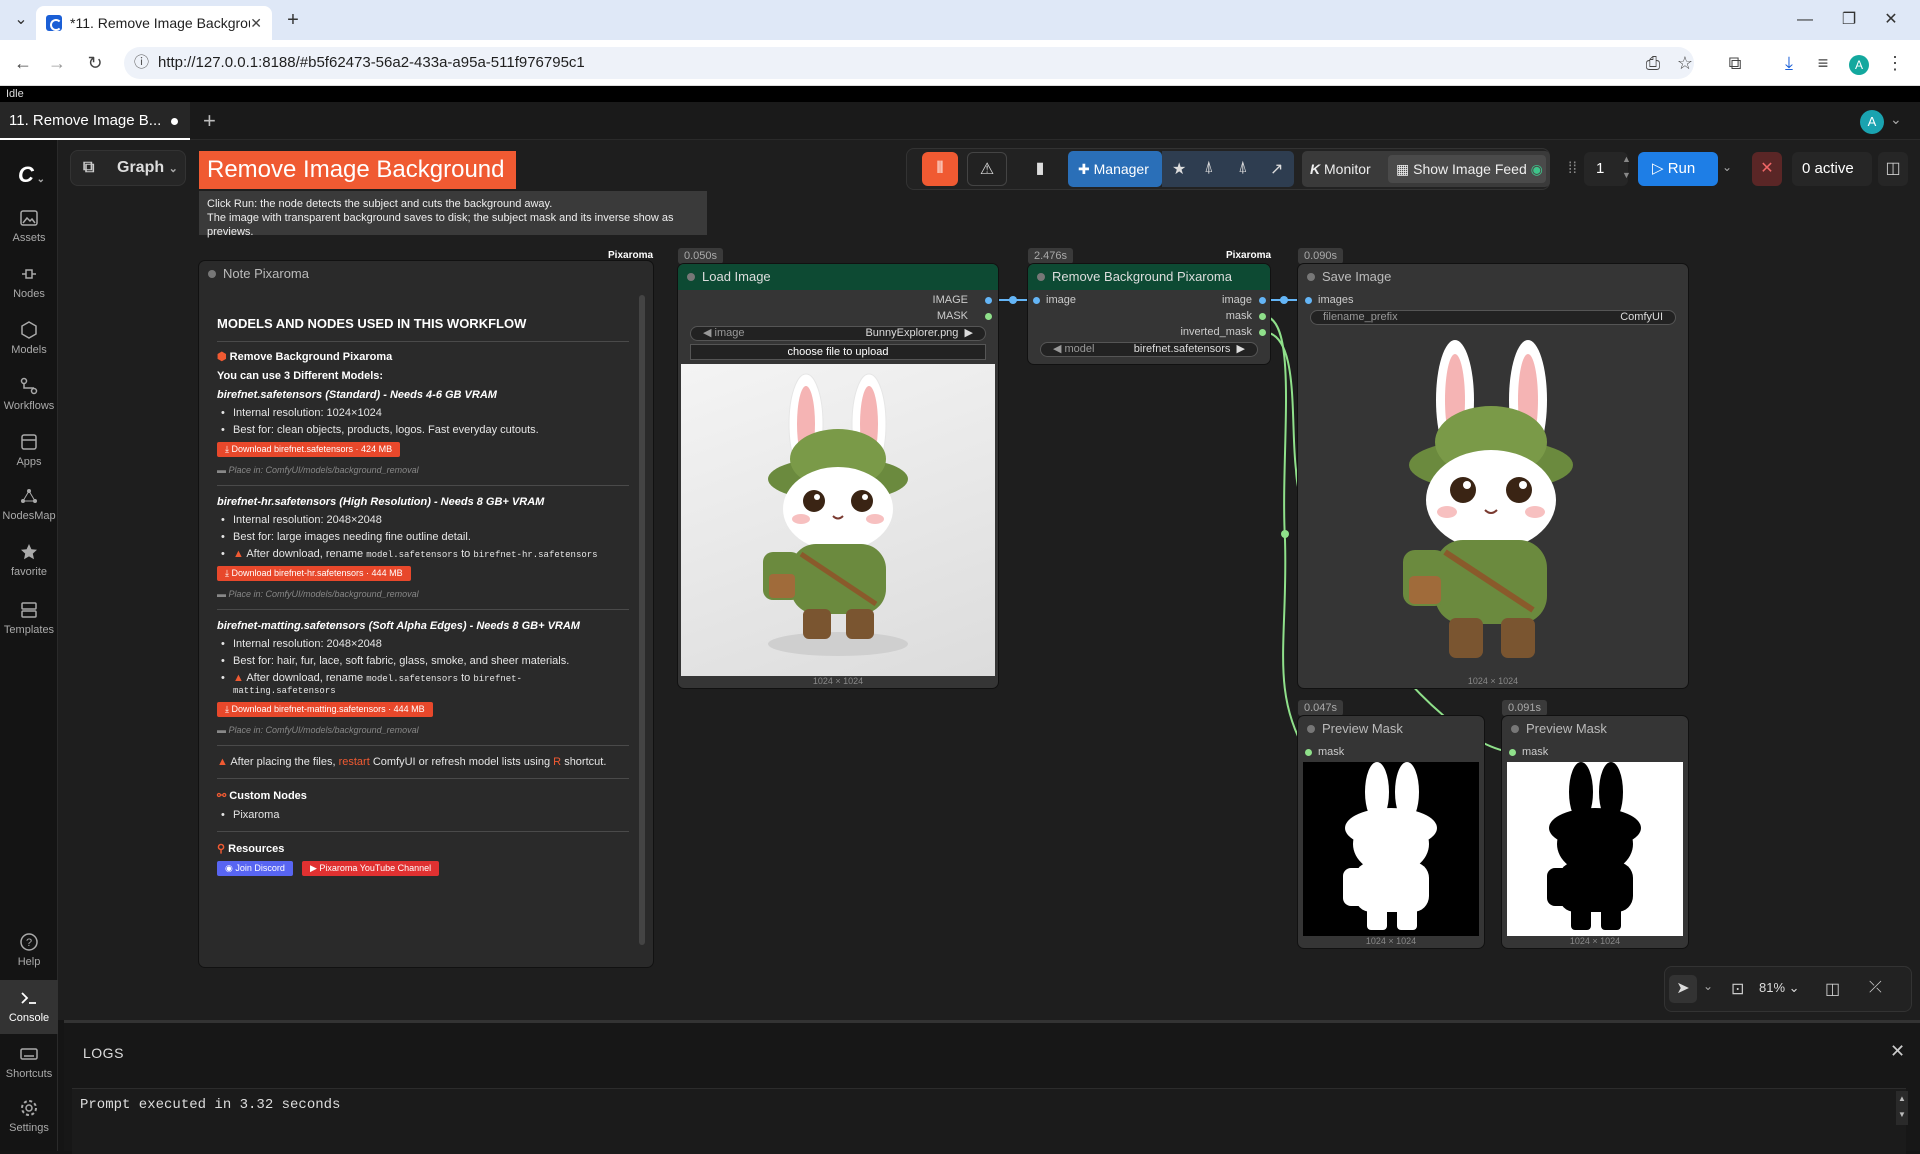 The height and width of the screenshot is (1154, 1920). Describe the element at coordinates (1536, 169) in the screenshot. I see `toggle-on-icon: ◉` at that location.